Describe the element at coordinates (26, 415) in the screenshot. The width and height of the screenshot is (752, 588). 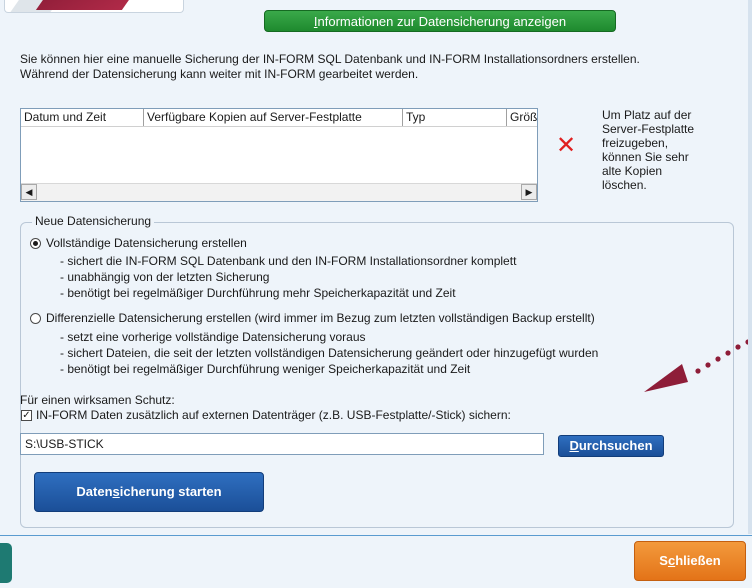
I see `external-backup-checkbox: ✓` at that location.